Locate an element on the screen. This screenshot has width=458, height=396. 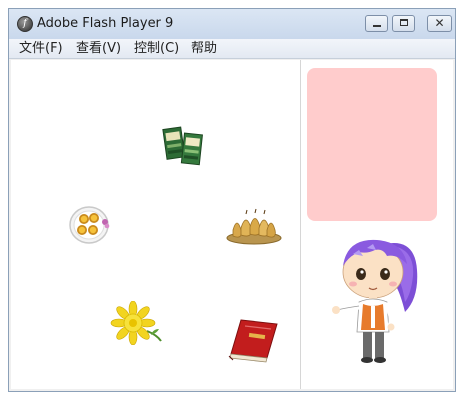
menu-view: 查看(V) is located at coordinates (98, 49).